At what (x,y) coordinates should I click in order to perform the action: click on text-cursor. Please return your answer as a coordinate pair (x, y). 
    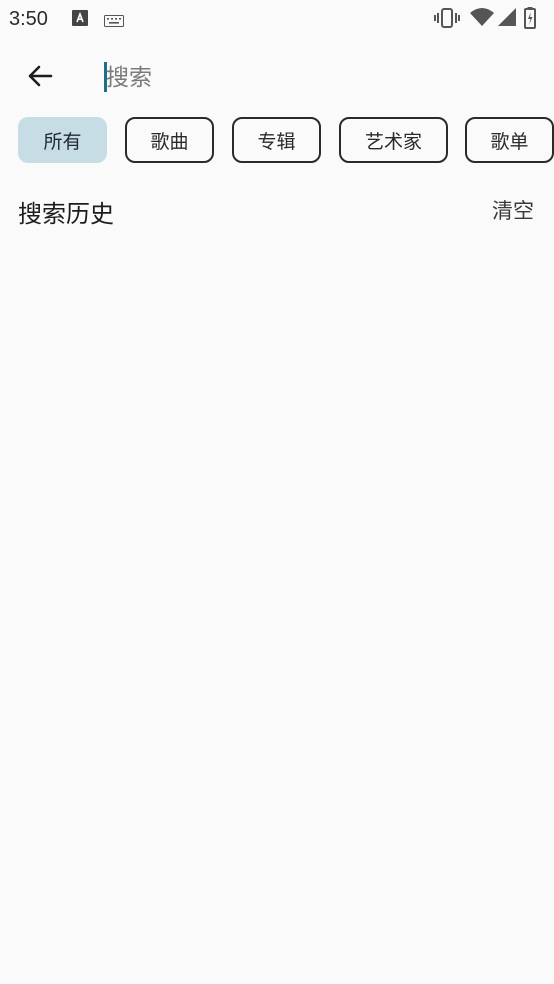
    Looking at the image, I should click on (105, 77).